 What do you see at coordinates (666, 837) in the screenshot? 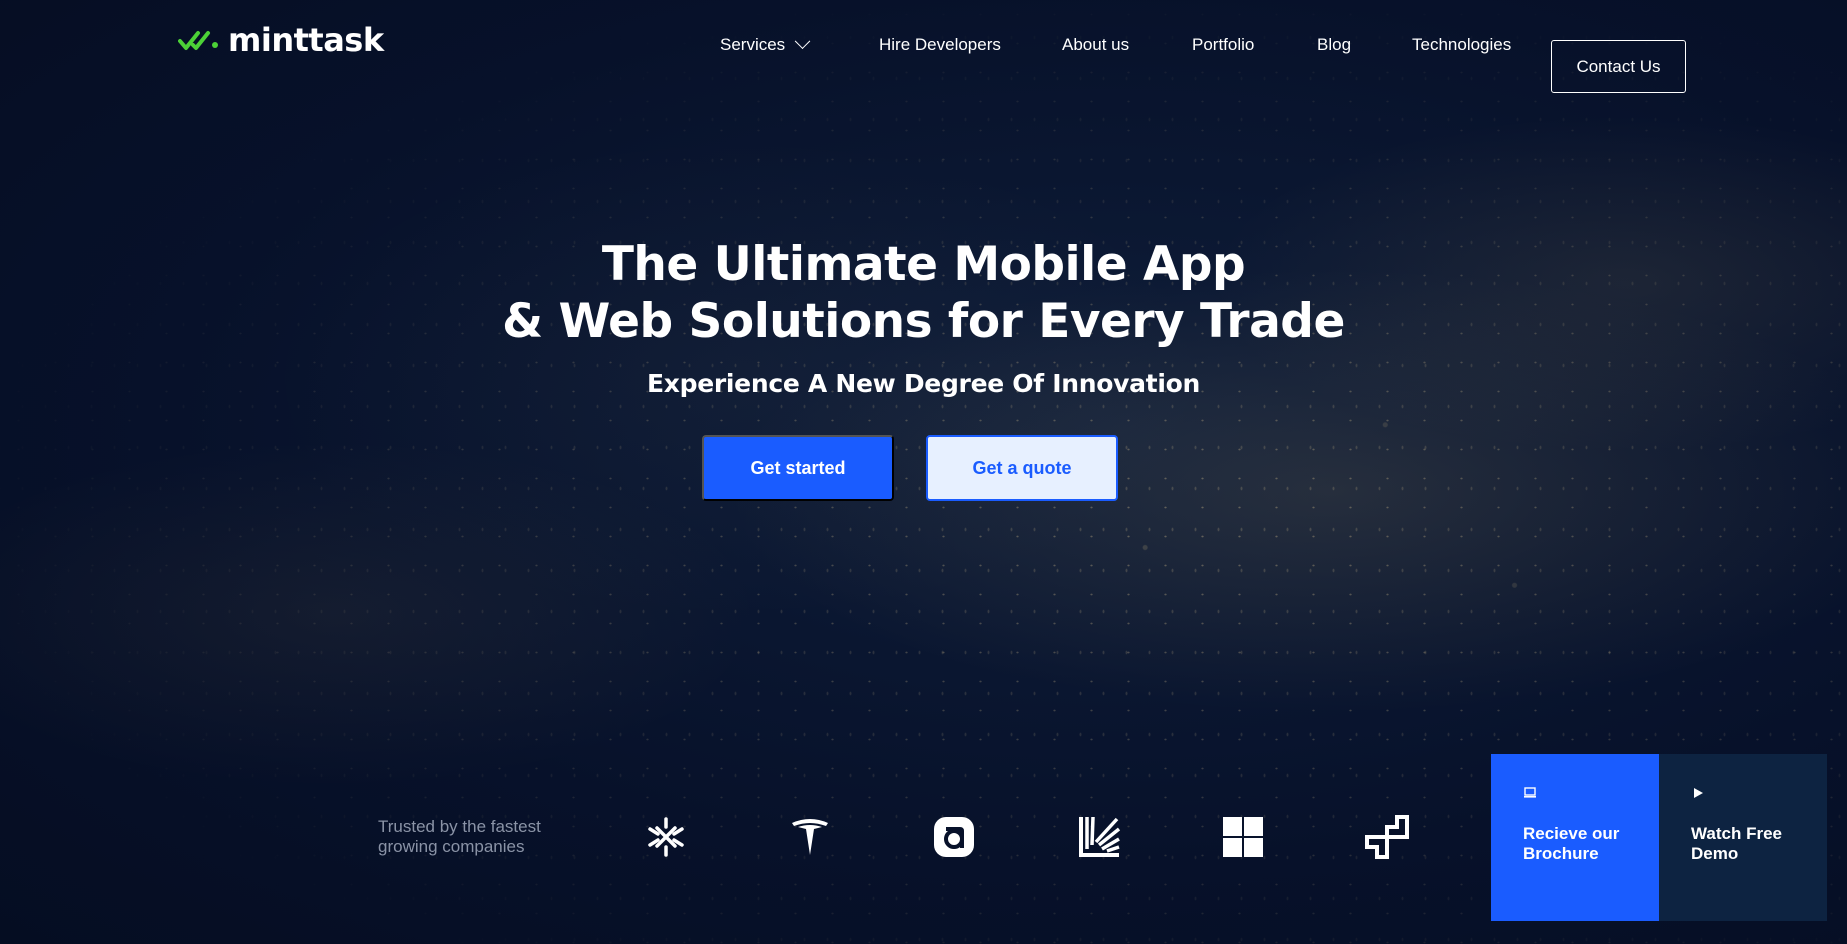
I see `spark-logo-icon` at bounding box center [666, 837].